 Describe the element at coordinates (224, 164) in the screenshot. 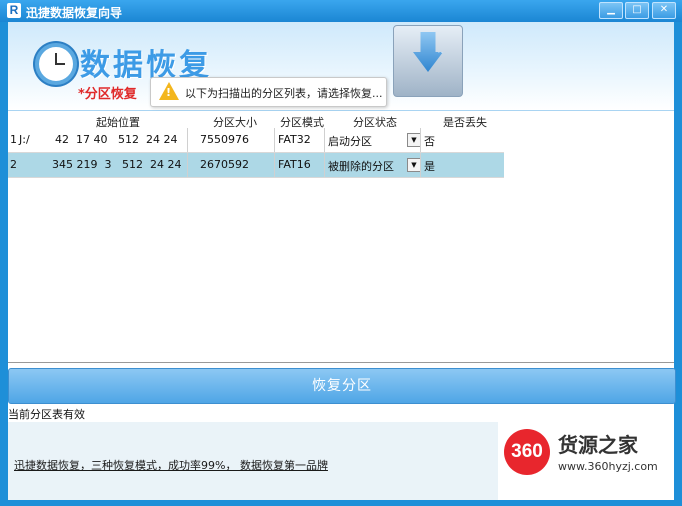

I see `row-size: 2670592` at that location.